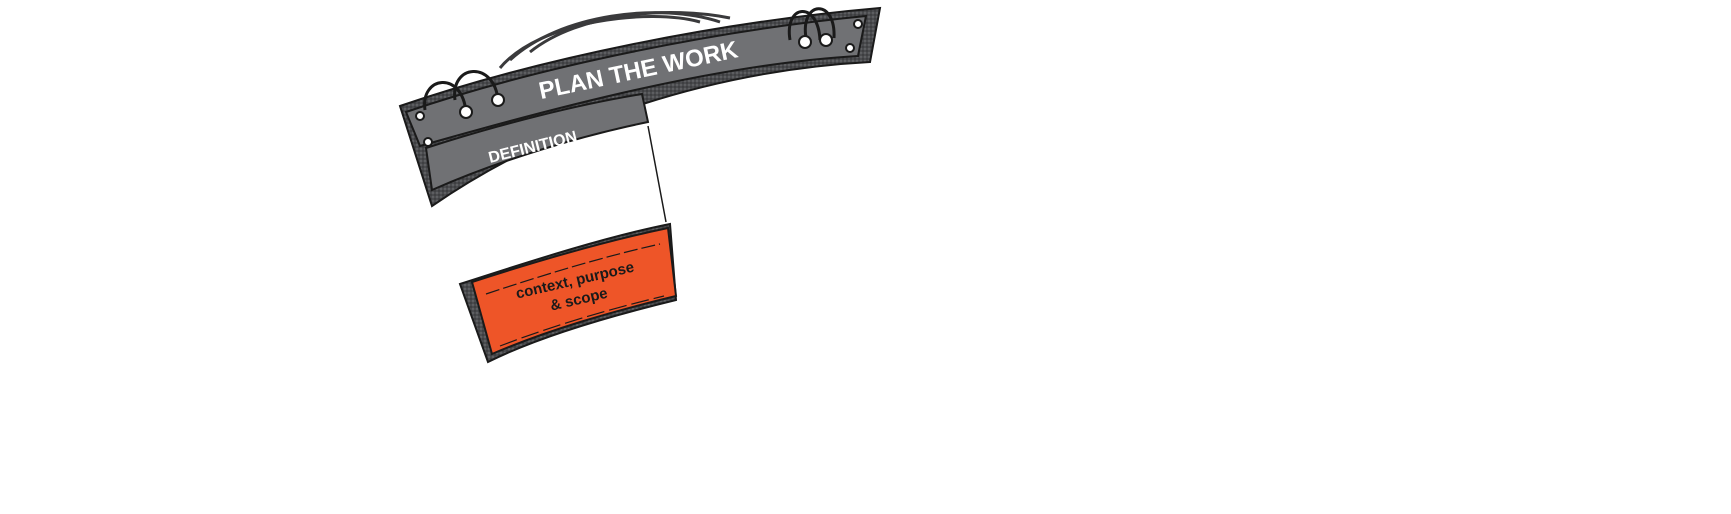 The height and width of the screenshot is (514, 1731). Describe the element at coordinates (568, 293) in the screenshot. I see `context-card: context, purpose & scope` at that location.